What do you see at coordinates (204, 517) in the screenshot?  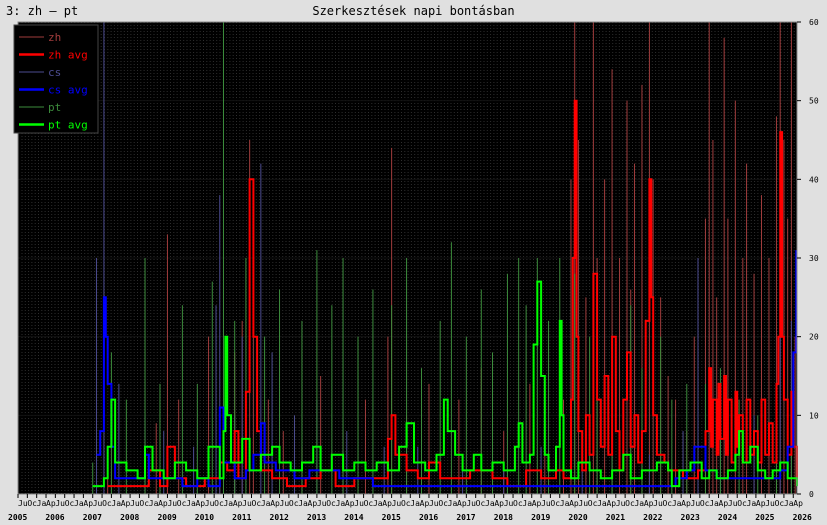 I see `x-year-label: 2010` at bounding box center [204, 517].